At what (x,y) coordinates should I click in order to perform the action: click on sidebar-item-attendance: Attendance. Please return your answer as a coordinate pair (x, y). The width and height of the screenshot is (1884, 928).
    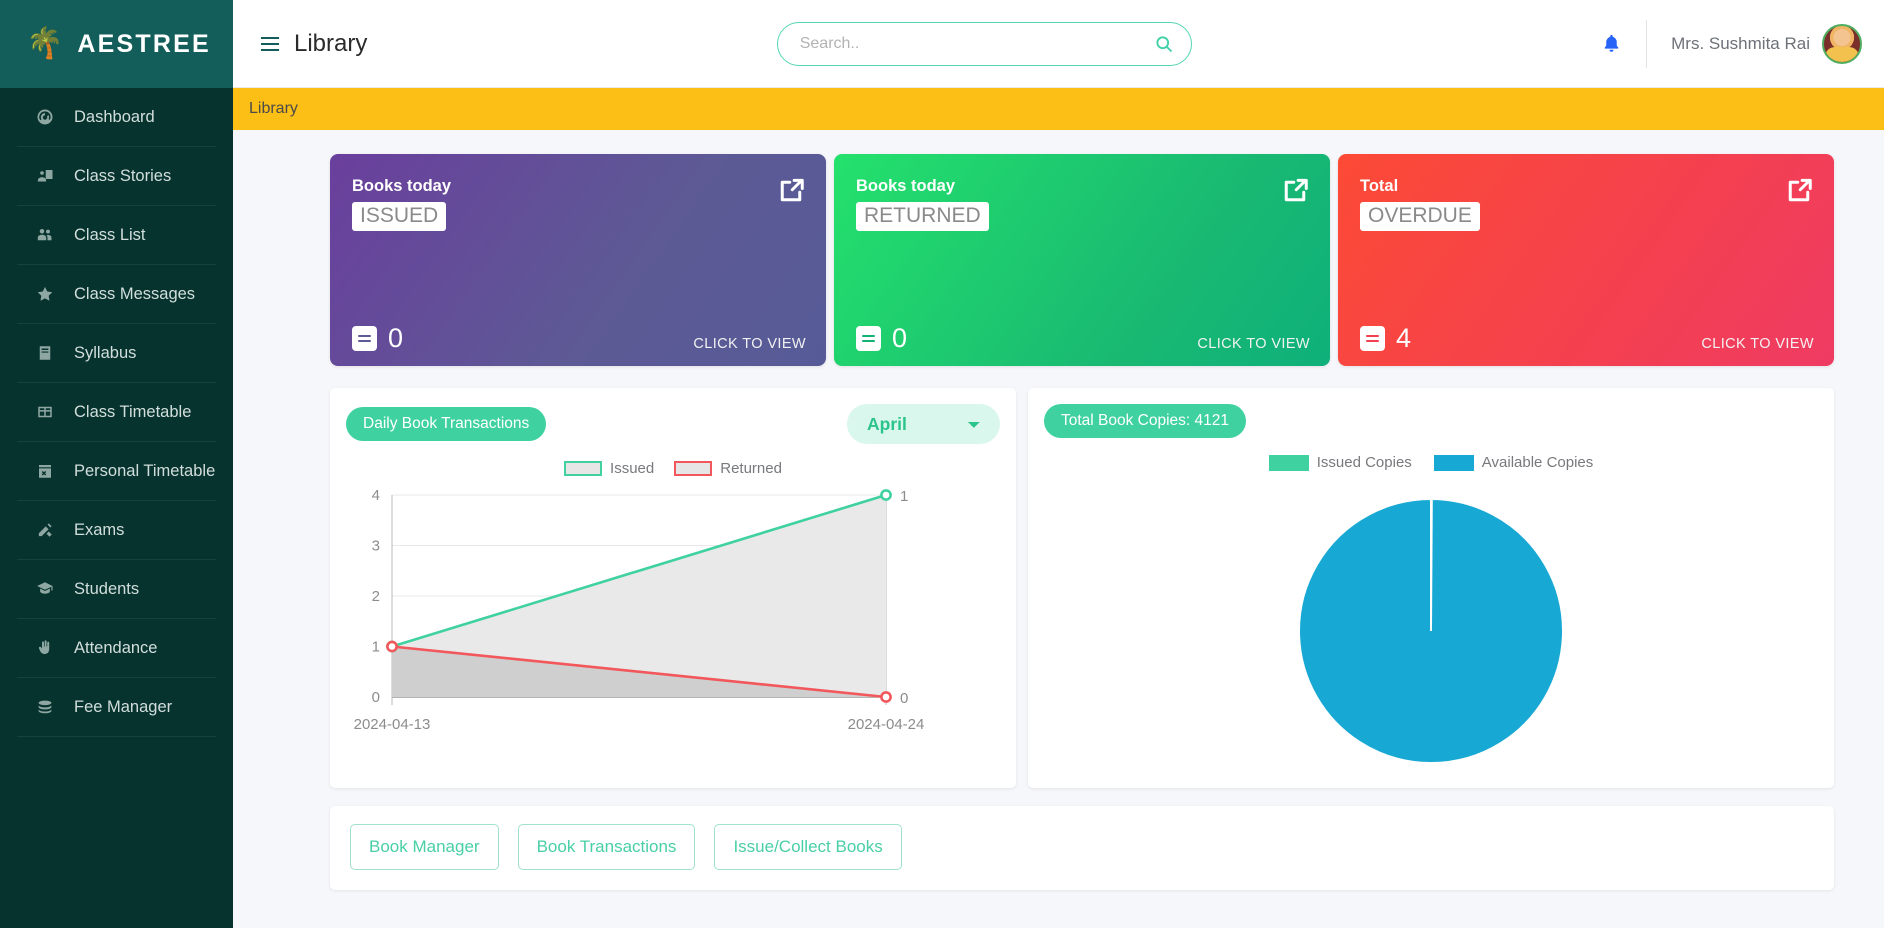
    Looking at the image, I should click on (116, 648).